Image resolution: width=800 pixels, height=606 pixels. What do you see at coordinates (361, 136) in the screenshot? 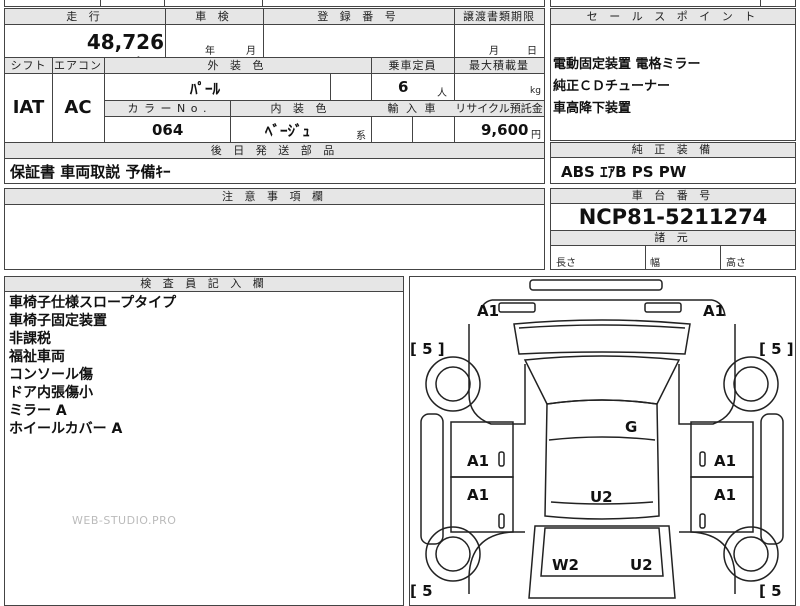
I see `interior-color-suffix: 系` at bounding box center [361, 136].